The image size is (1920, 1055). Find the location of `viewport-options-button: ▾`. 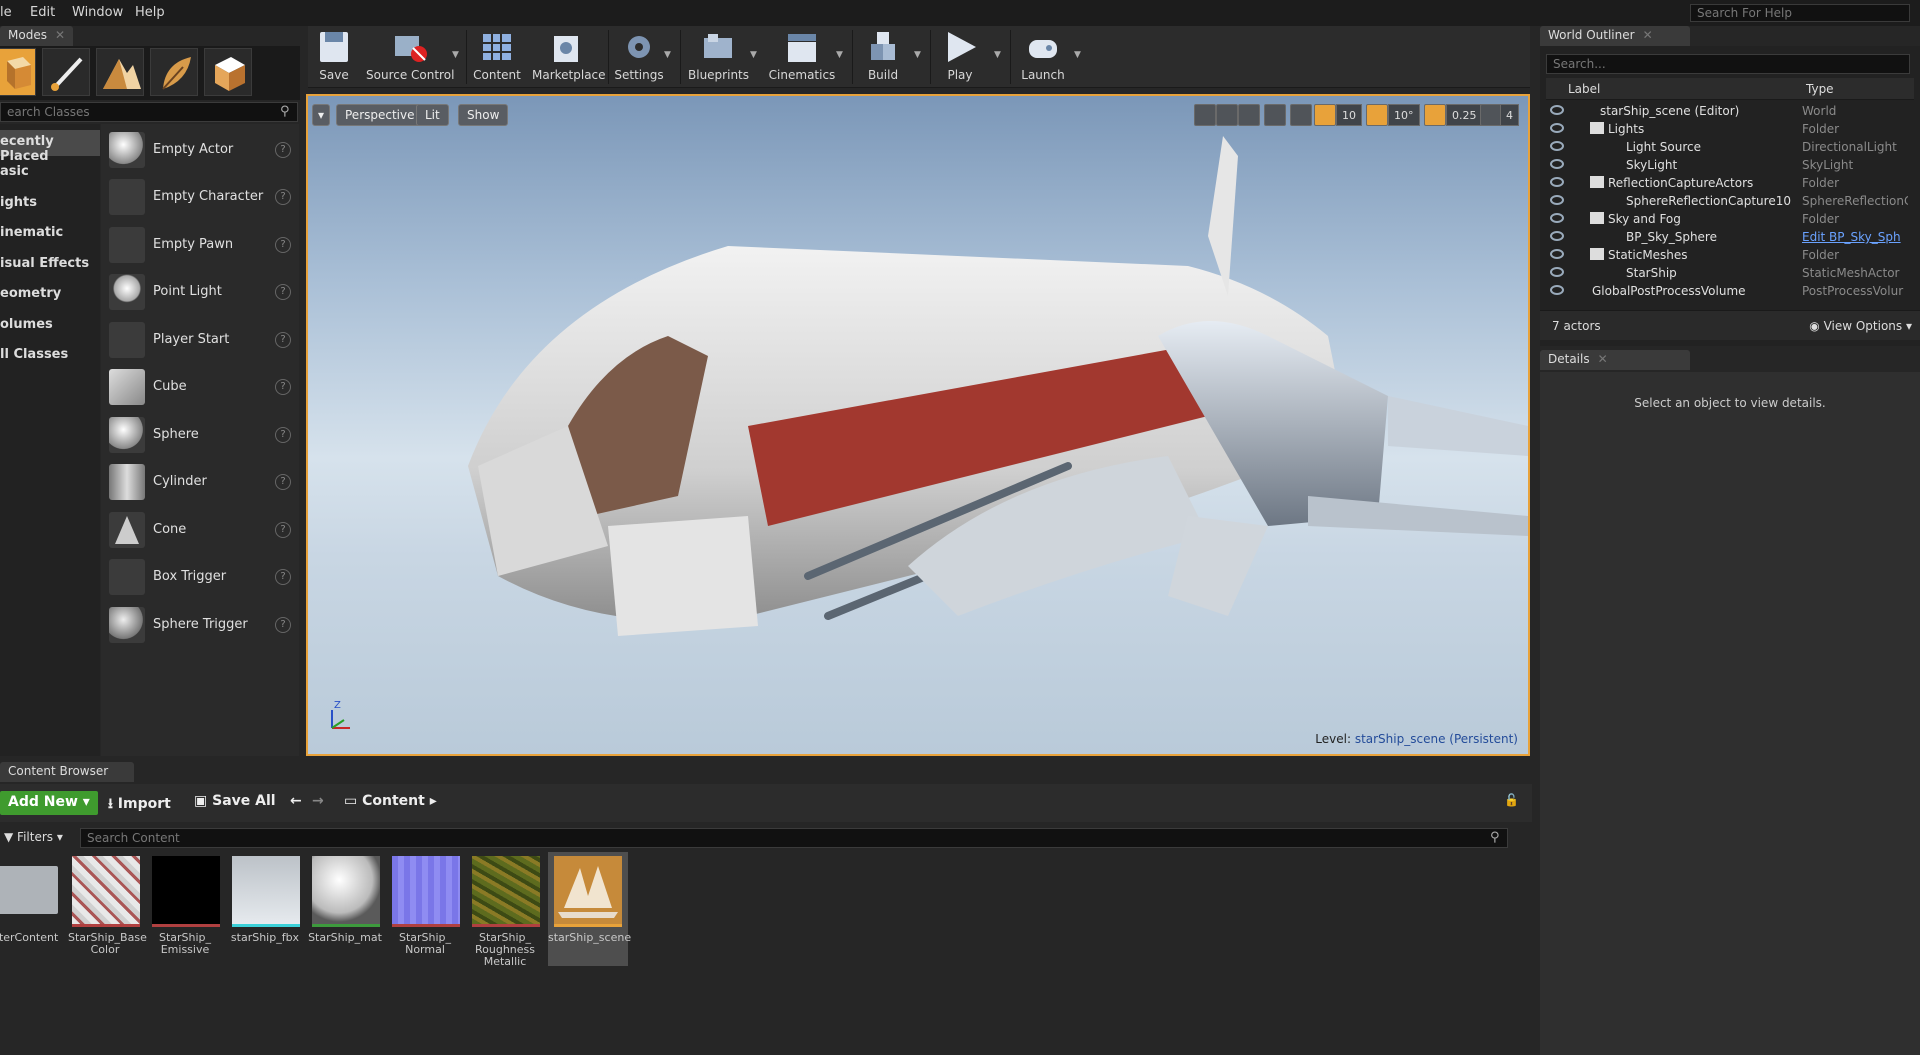

viewport-options-button: ▾ is located at coordinates (321, 115).